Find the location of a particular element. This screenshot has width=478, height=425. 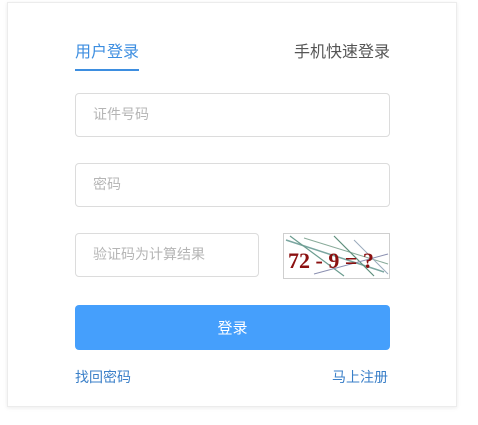

captcha-field is located at coordinates (167, 255).